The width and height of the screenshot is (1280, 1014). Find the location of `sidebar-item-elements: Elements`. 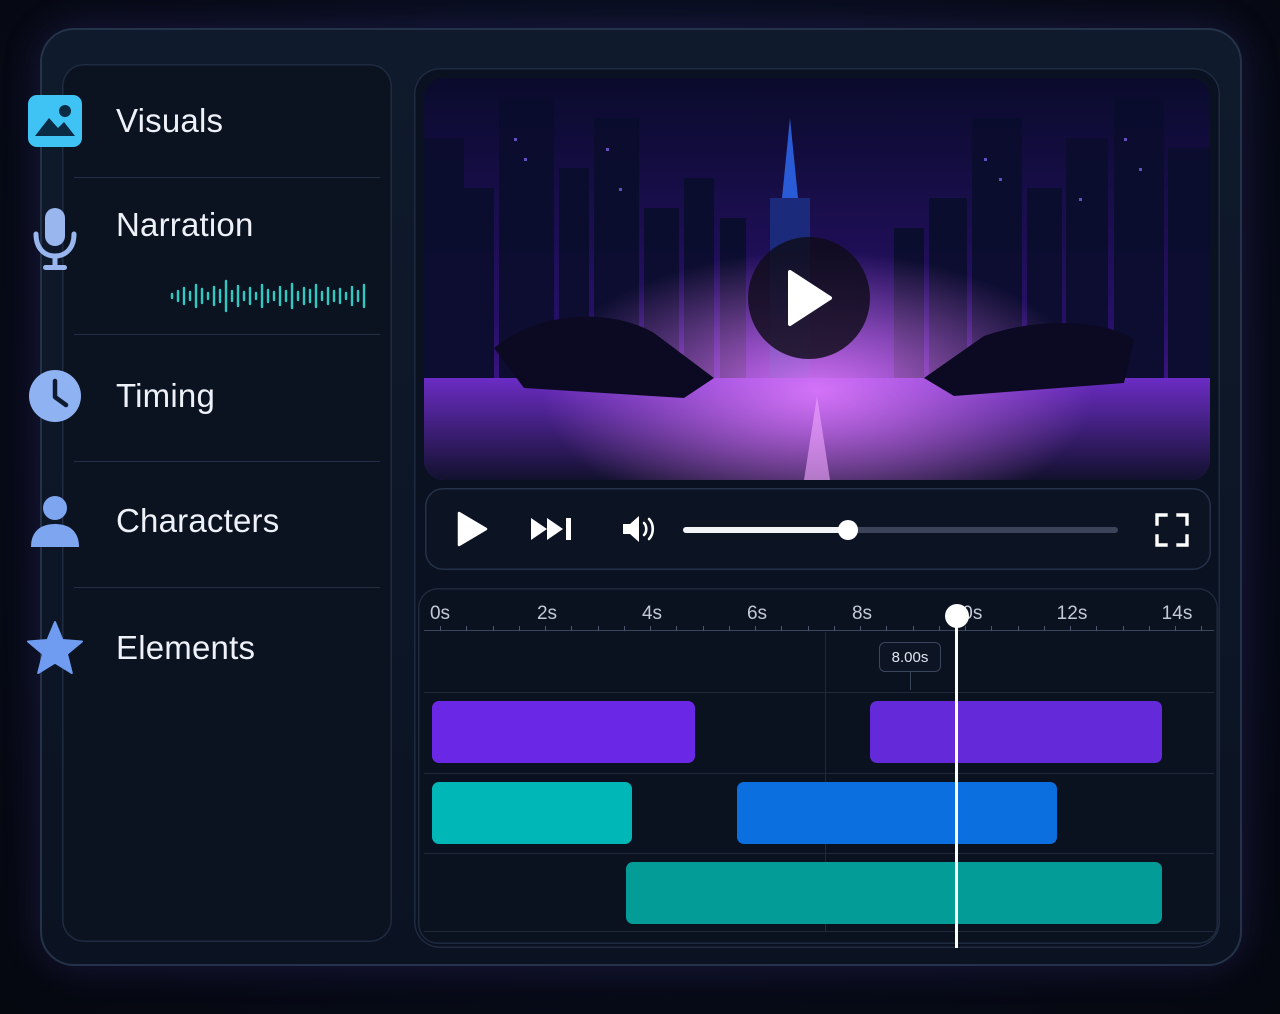

sidebar-item-elements: Elements is located at coordinates (165, 648).